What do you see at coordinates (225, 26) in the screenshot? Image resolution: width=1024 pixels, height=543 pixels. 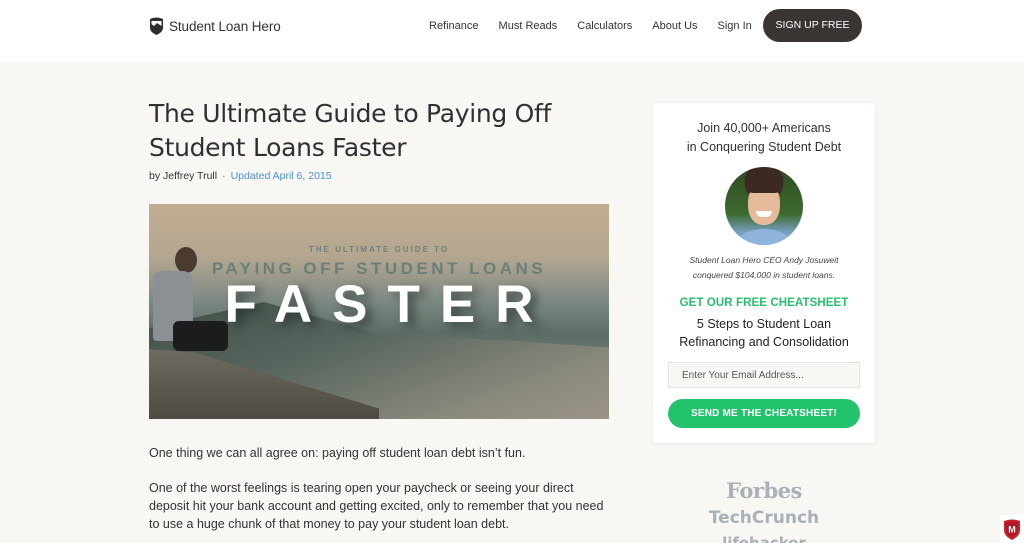 I see `logo-text: Student Loan Hero` at bounding box center [225, 26].